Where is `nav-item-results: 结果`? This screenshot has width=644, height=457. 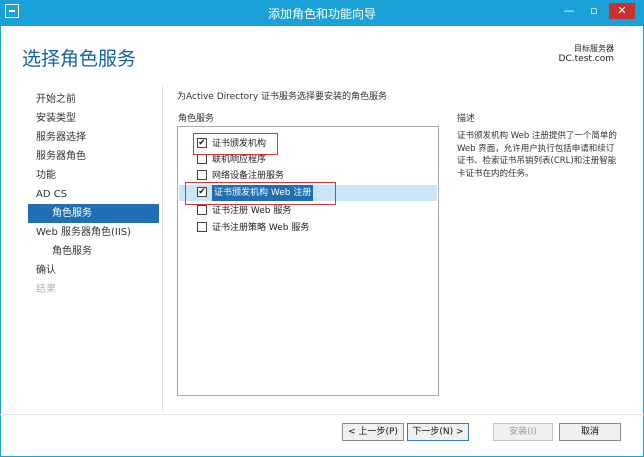
nav-item-results: 结果 is located at coordinates (46, 289).